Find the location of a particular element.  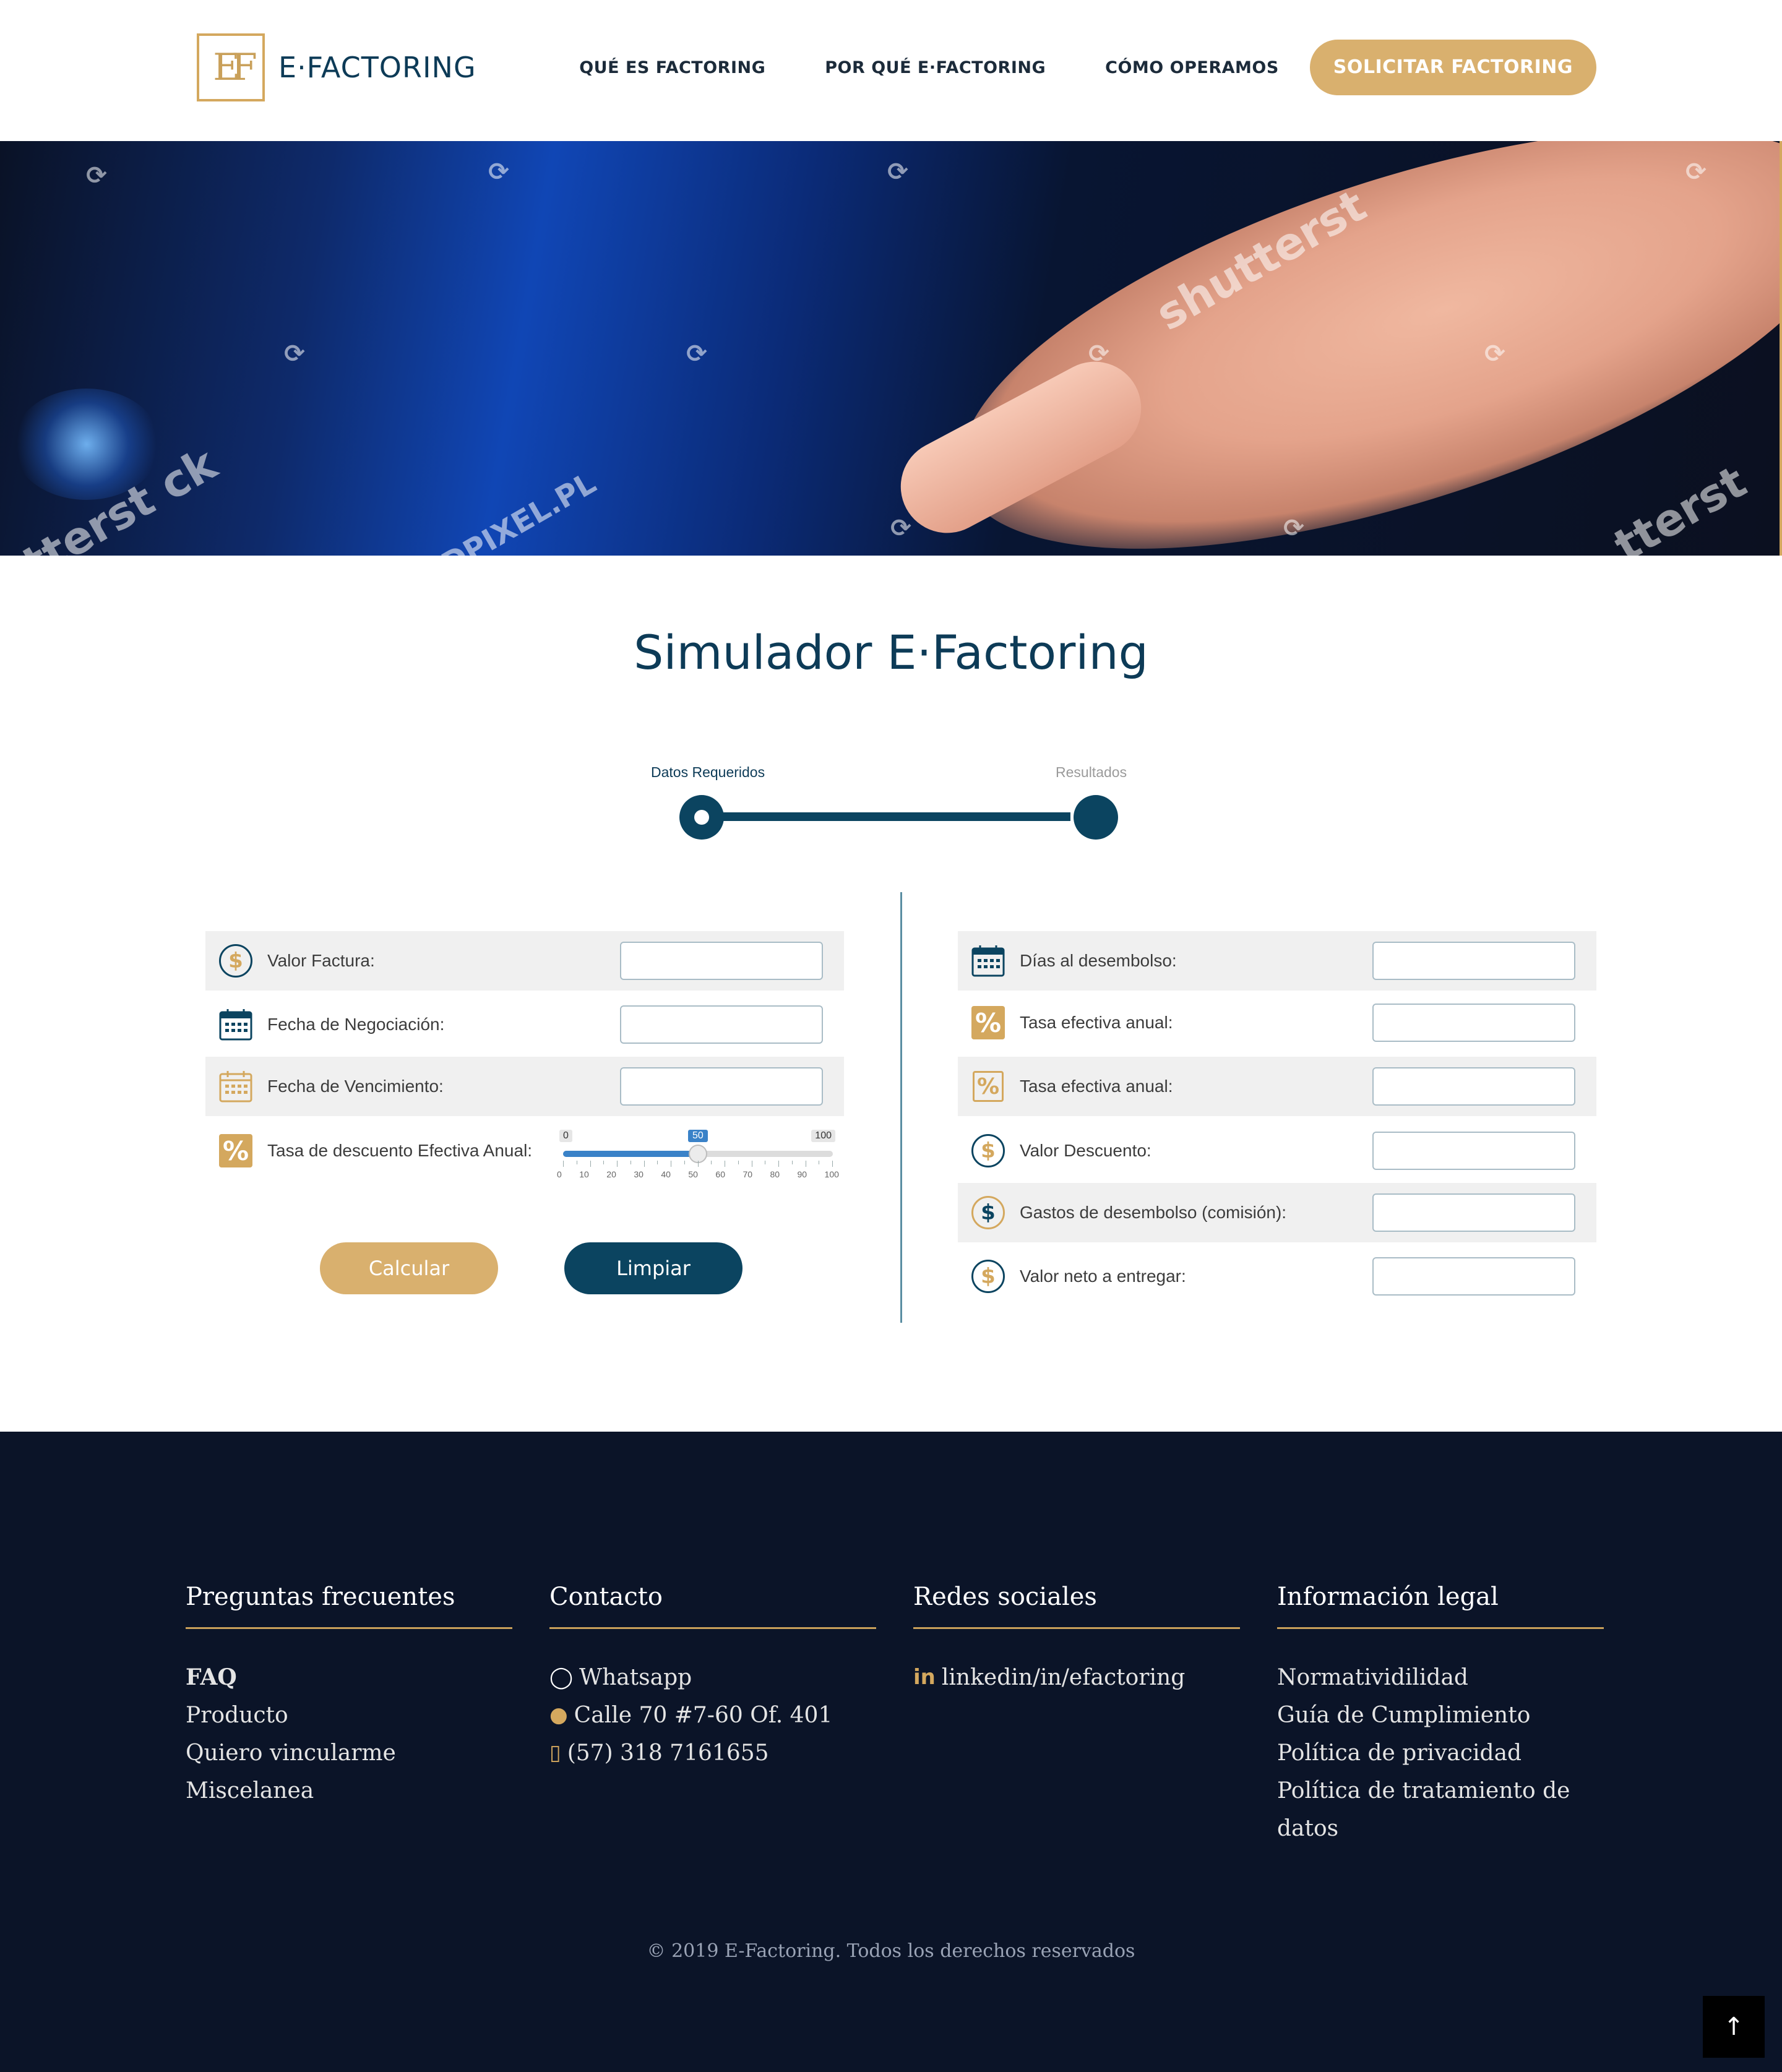

footer-link-whatsapp: ◯ Whatsapp is located at coordinates (712, 1677).